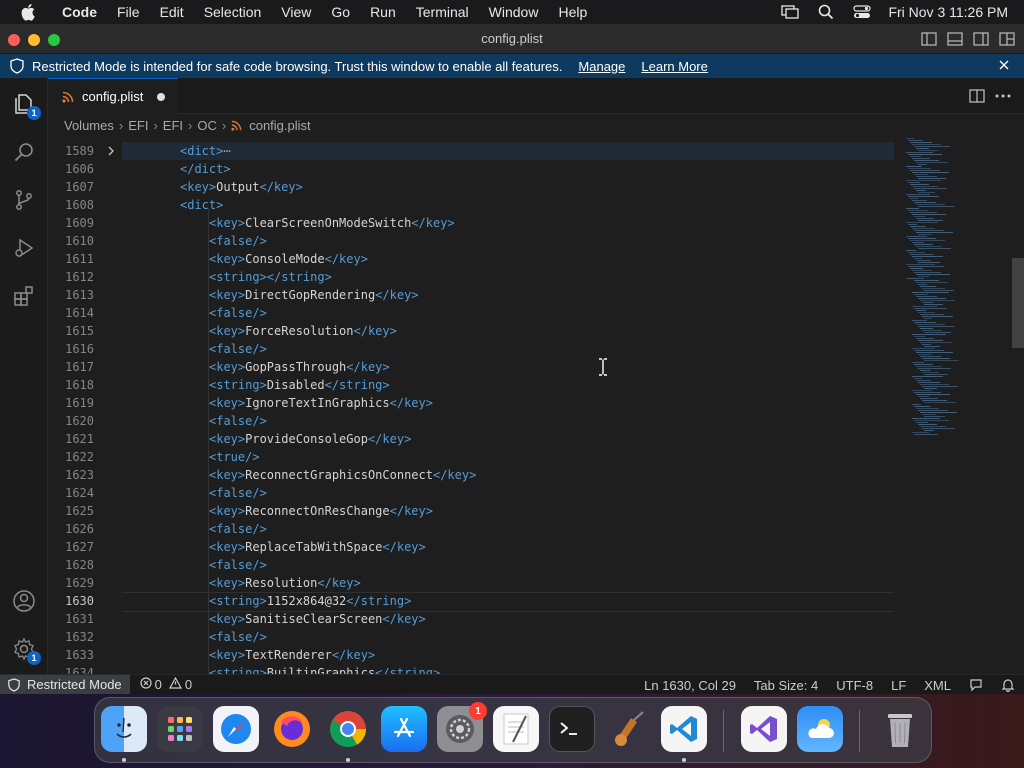 The image size is (1024, 768). Describe the element at coordinates (473, 205) in the screenshot. I see `code-line: 1608 <dict>` at that location.